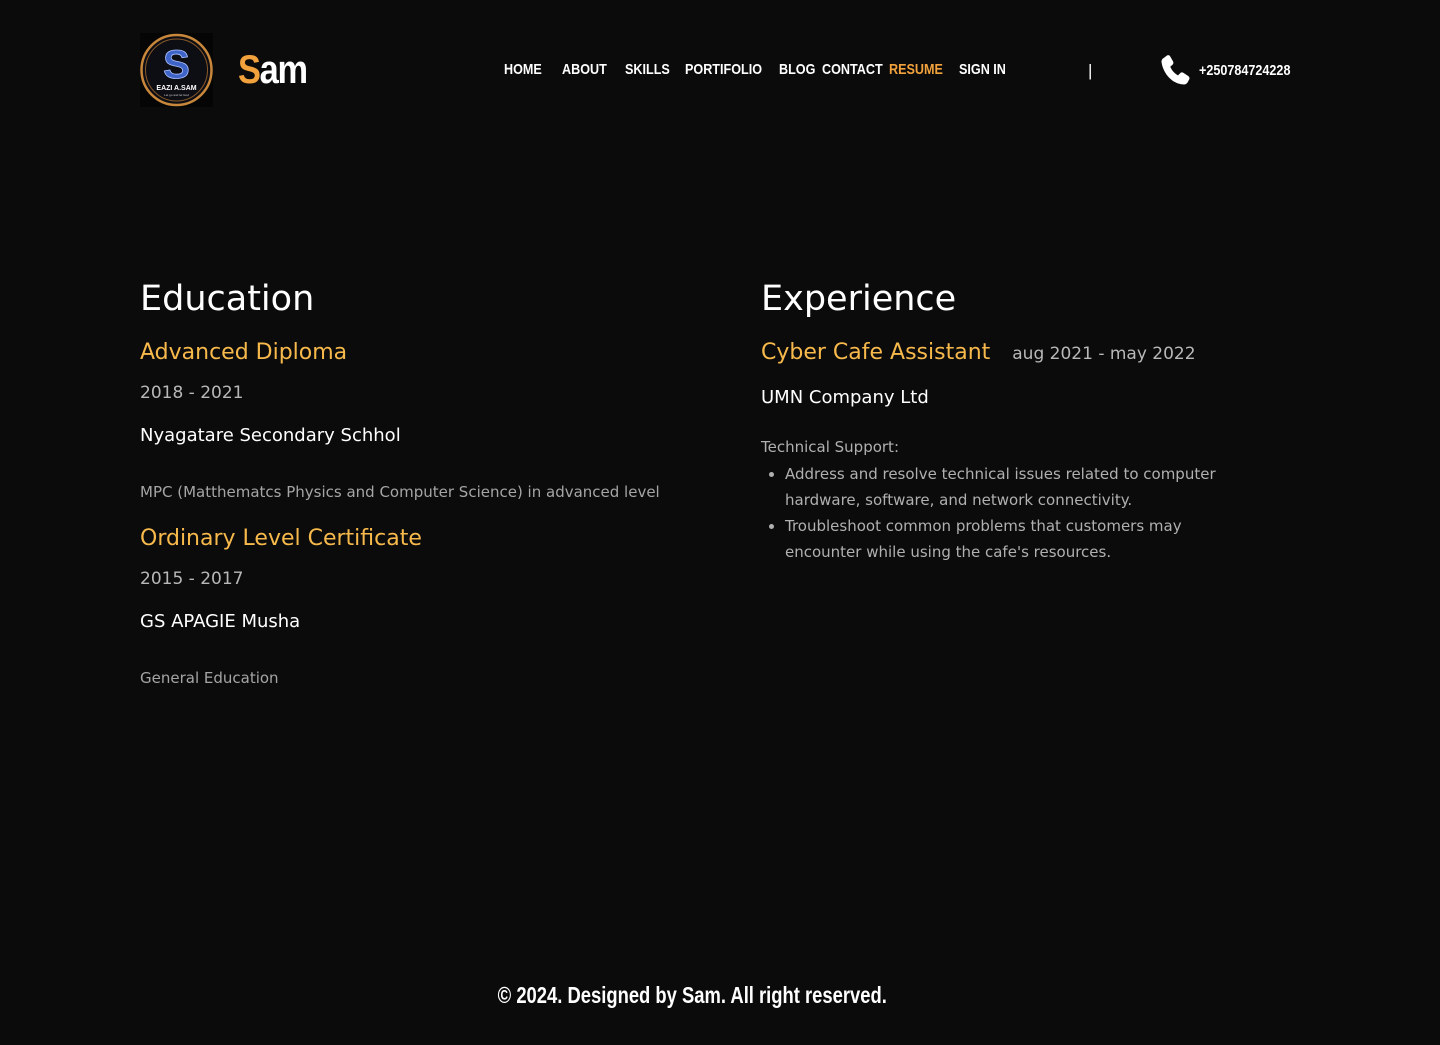  I want to click on nav-home: HOME, so click(523, 70).